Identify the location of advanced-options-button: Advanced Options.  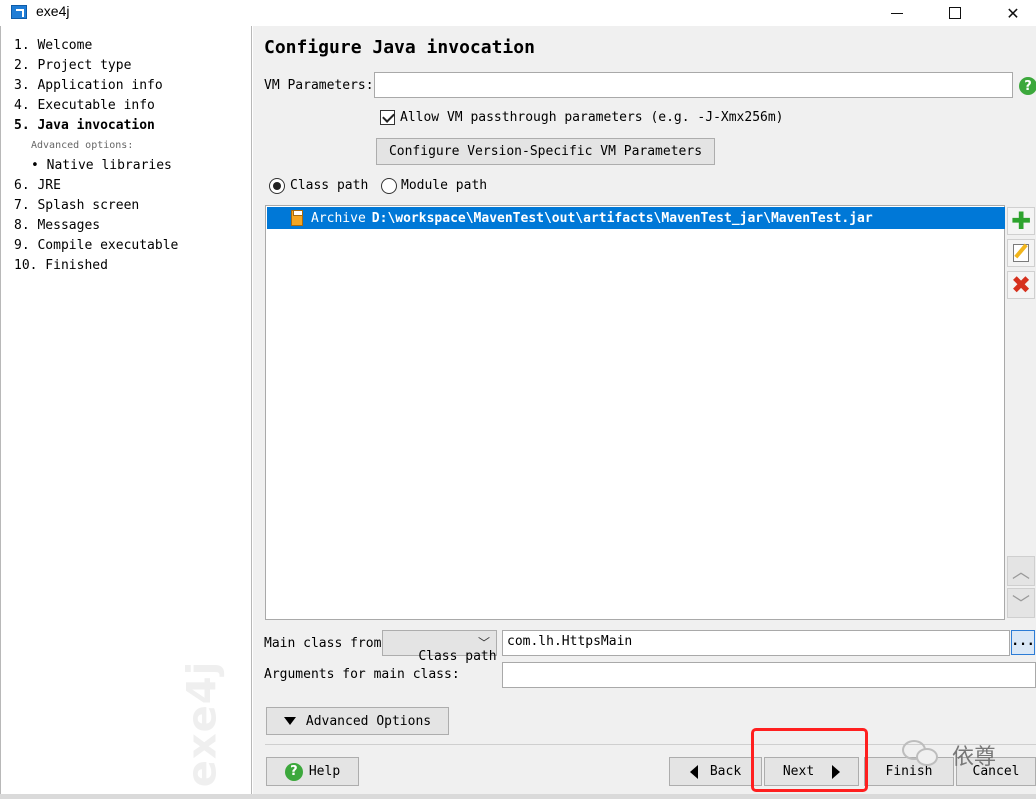
(357, 721).